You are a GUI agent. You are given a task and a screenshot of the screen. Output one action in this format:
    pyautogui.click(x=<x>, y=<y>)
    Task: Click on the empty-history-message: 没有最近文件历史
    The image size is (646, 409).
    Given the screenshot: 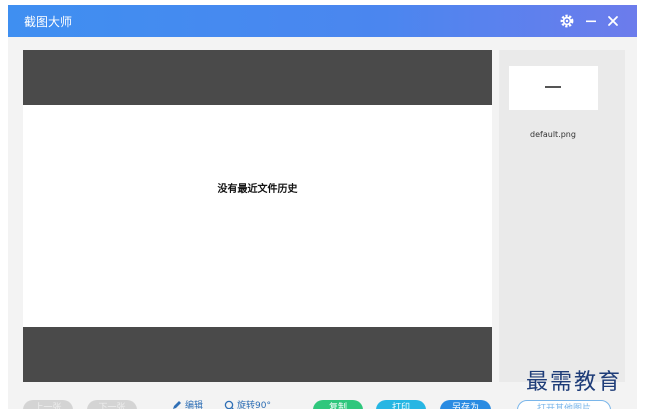 What is the action you would take?
    pyautogui.click(x=257, y=189)
    